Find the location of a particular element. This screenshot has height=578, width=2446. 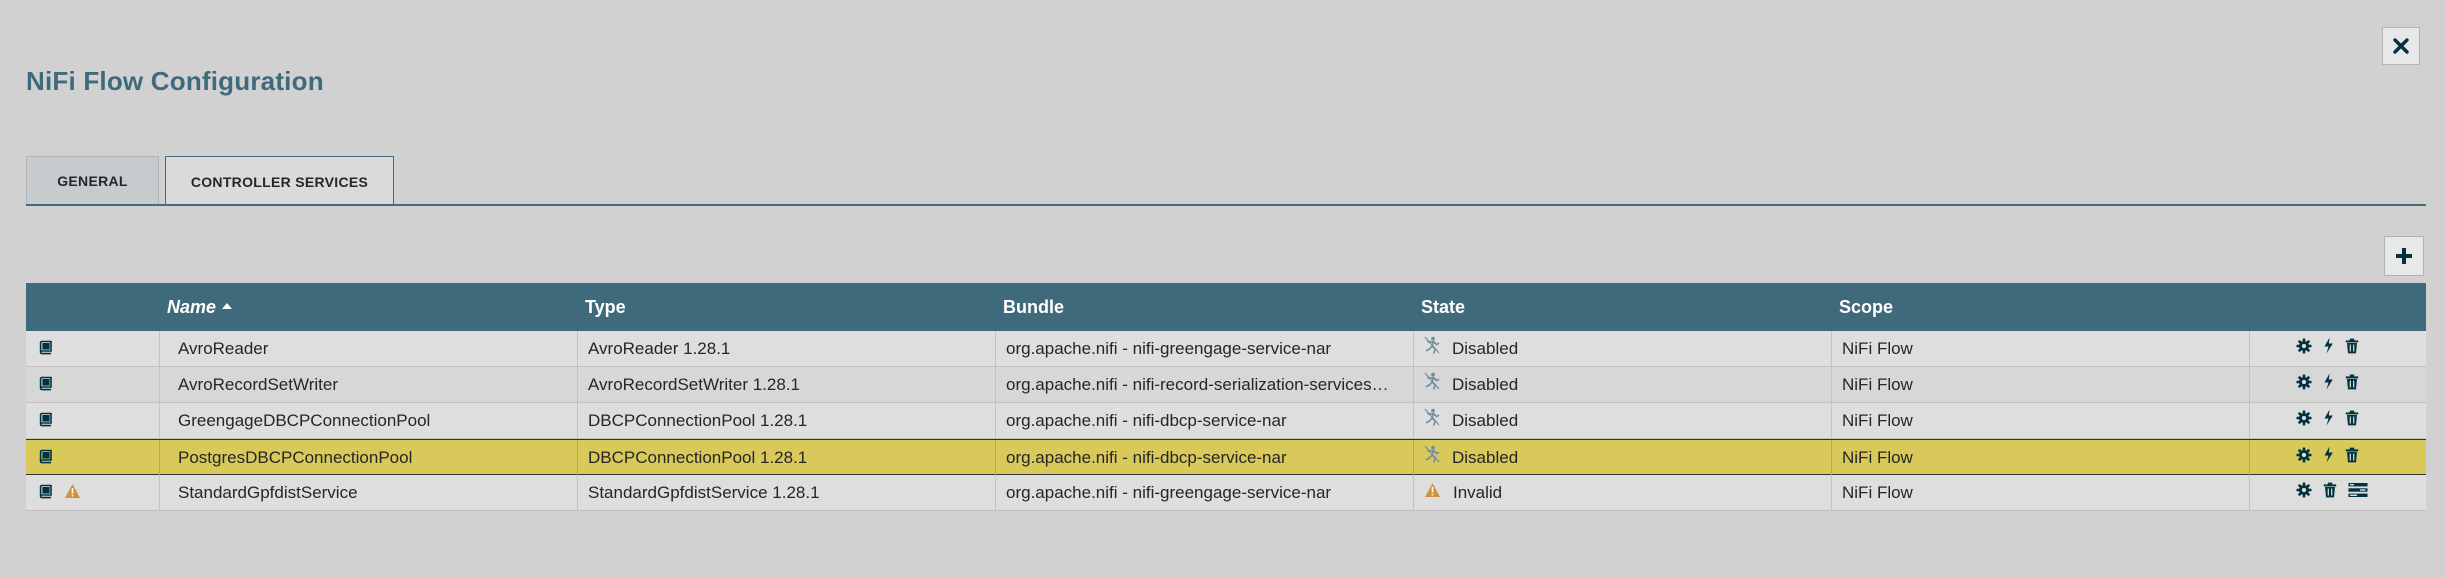

column-header-state: State is located at coordinates (1443, 307).